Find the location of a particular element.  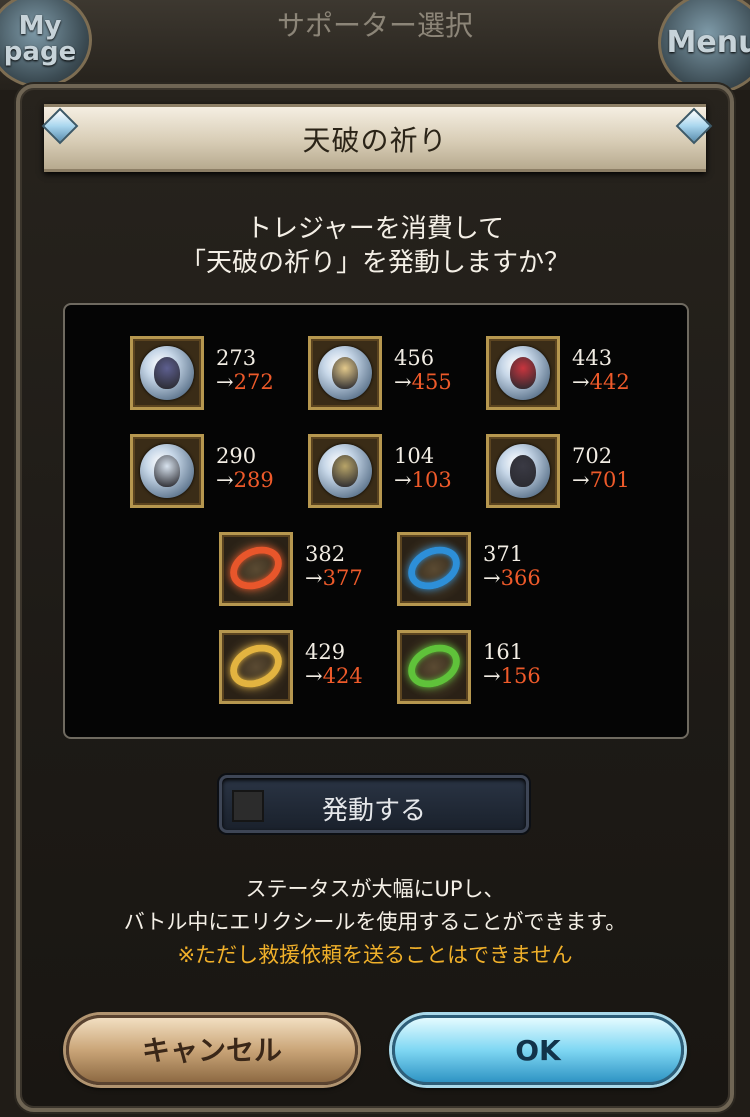

info-line-1: ステータスが大幅にUPし、 is located at coordinates (375, 889).